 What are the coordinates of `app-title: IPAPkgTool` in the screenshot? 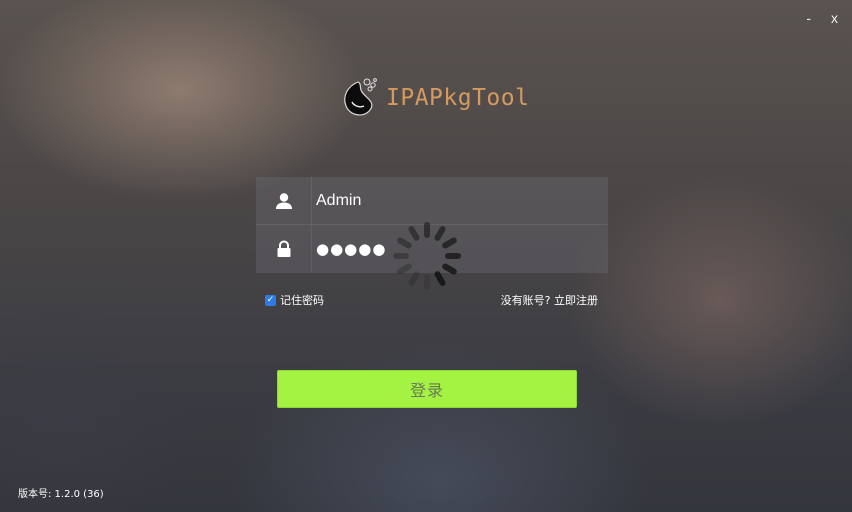 It's located at (458, 98).